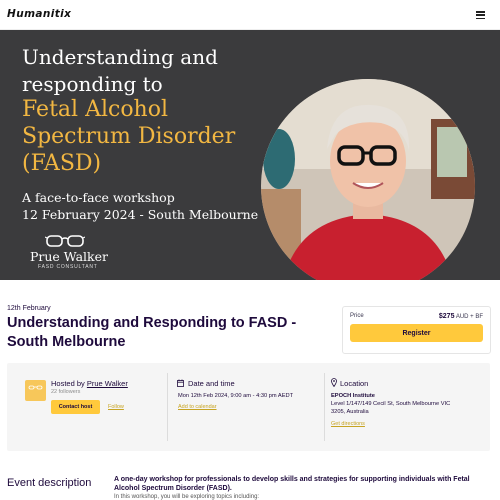  Describe the element at coordinates (348, 424) in the screenshot. I see `get-directions-link: Get directions` at that location.